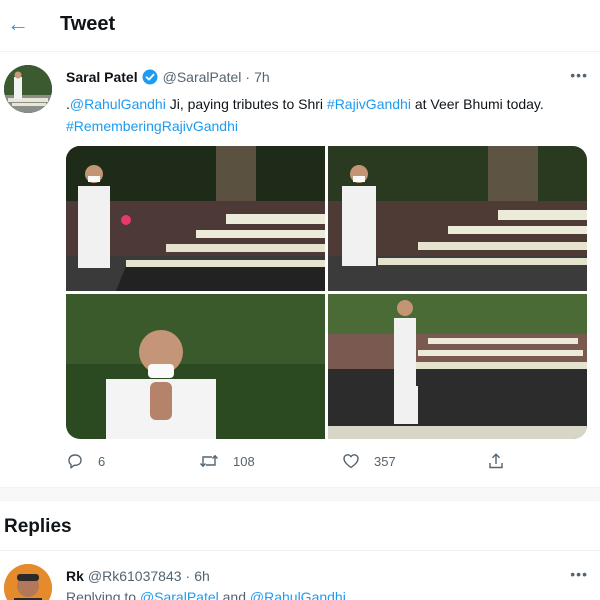 The image size is (600, 600). I want to click on reply-more-options-icon: •••, so click(579, 574).